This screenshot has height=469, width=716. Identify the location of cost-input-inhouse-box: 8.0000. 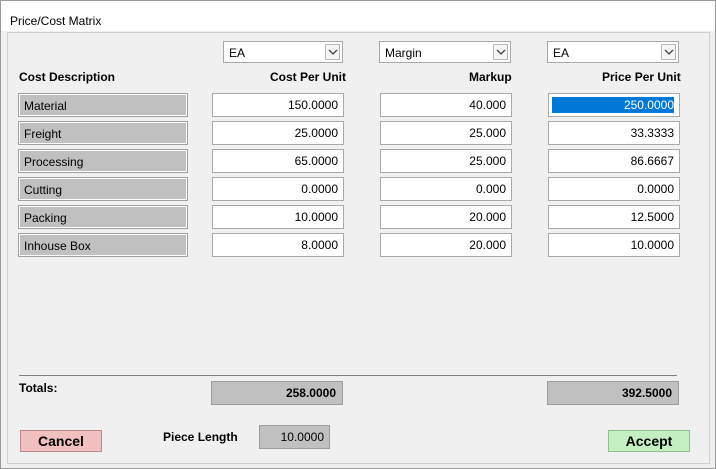
(278, 245).